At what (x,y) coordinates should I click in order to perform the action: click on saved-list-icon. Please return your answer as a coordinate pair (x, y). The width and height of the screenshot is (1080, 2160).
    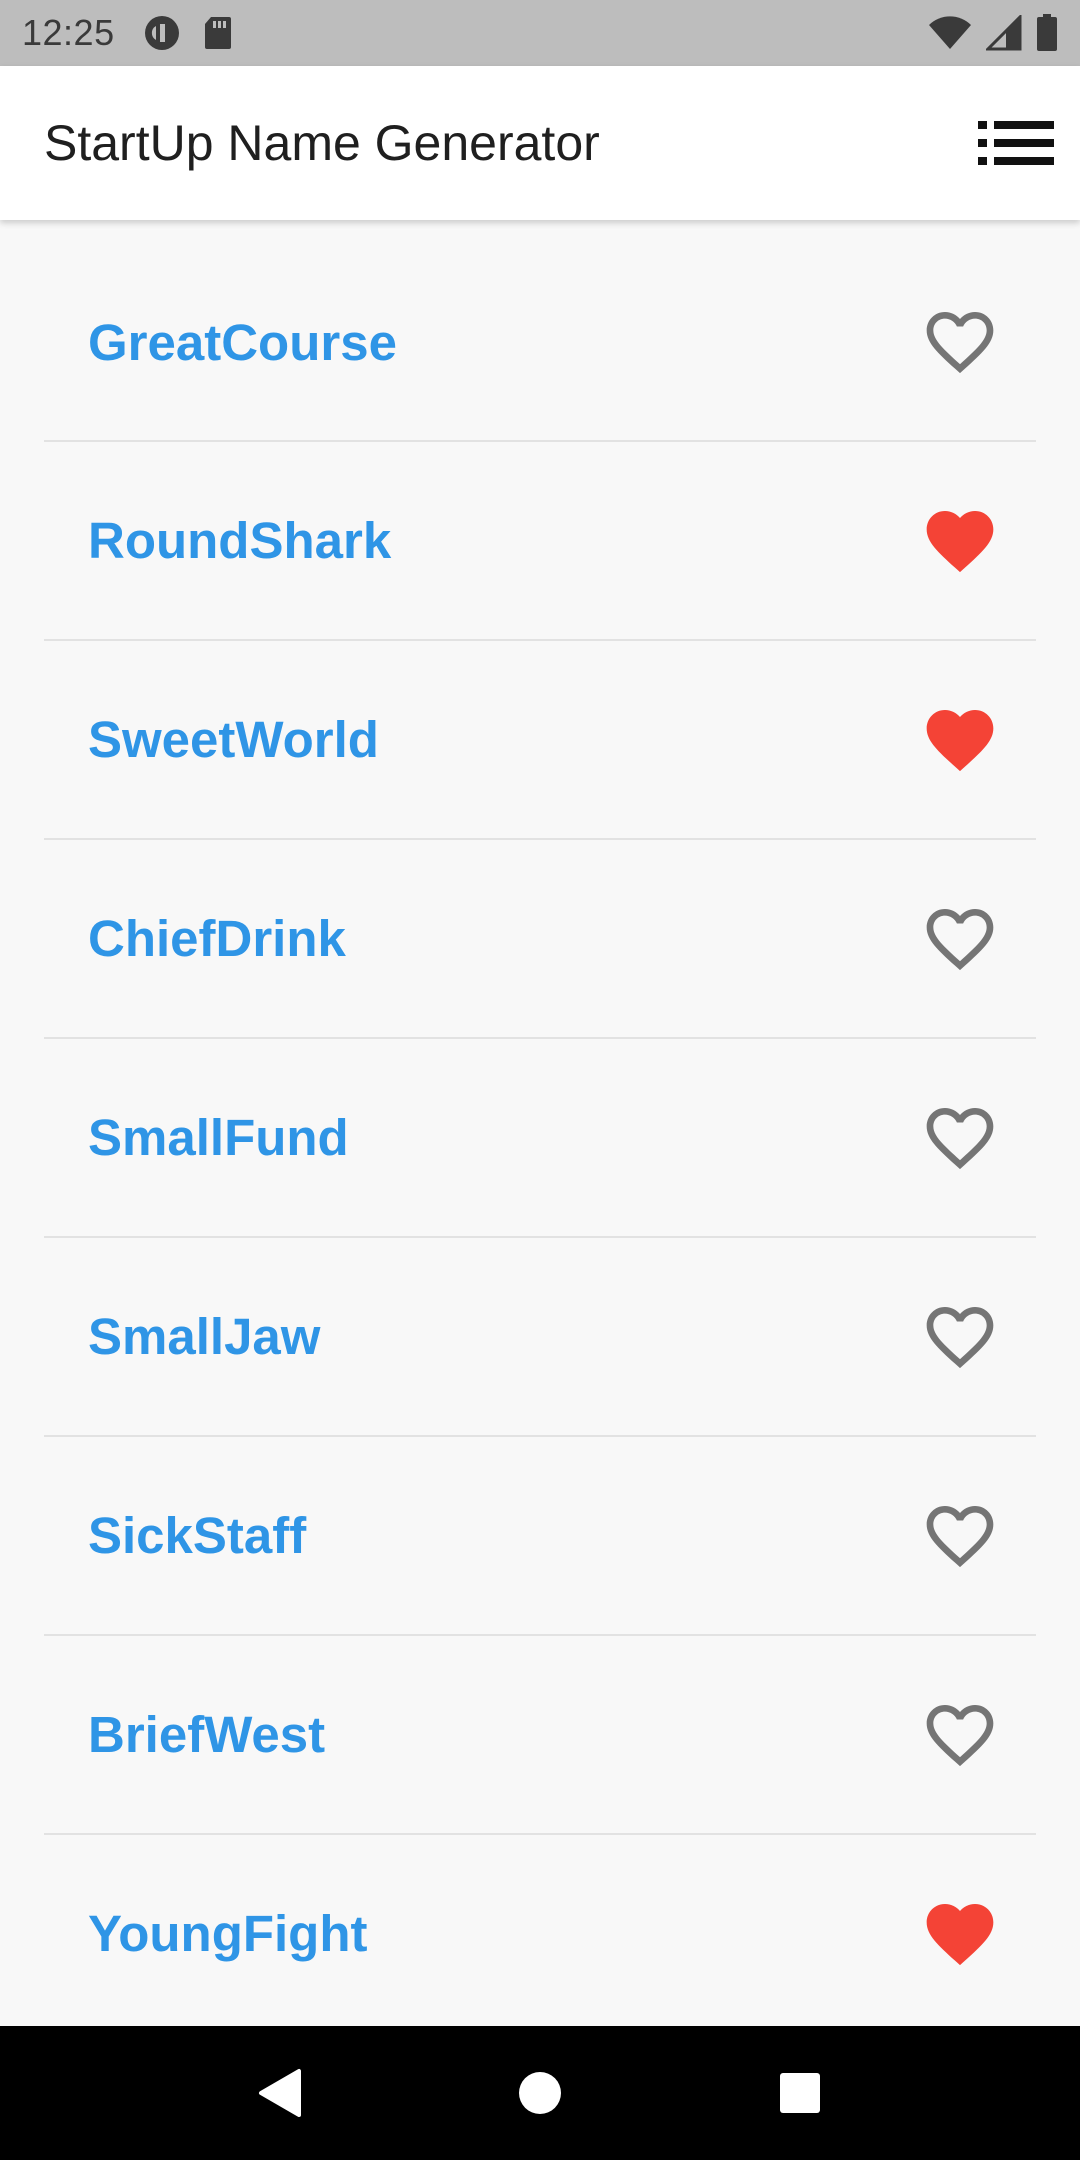
    Looking at the image, I should click on (1016, 143).